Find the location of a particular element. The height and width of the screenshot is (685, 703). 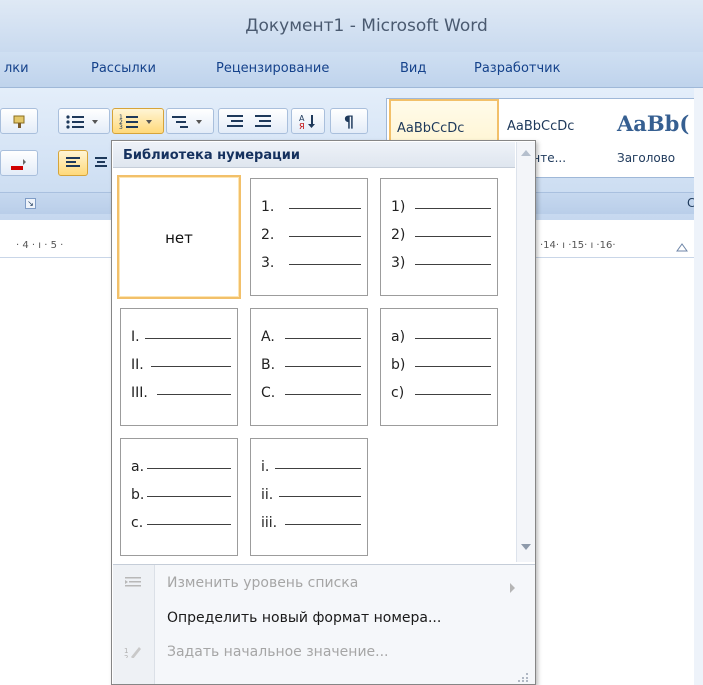

style-heading-1: AaBb( Заголово is located at coordinates (657, 138).